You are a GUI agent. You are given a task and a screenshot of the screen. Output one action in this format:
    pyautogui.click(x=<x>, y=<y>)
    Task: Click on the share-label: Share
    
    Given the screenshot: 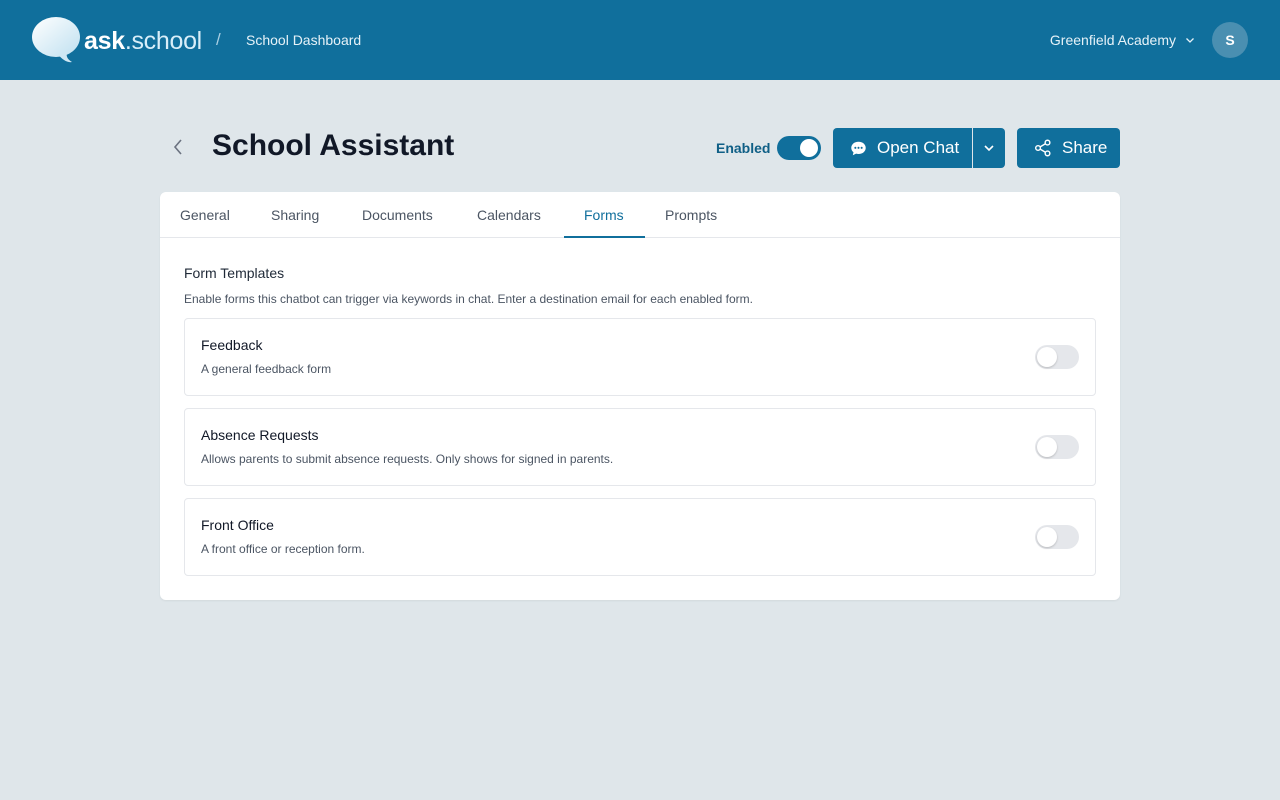 What is the action you would take?
    pyautogui.click(x=1085, y=147)
    